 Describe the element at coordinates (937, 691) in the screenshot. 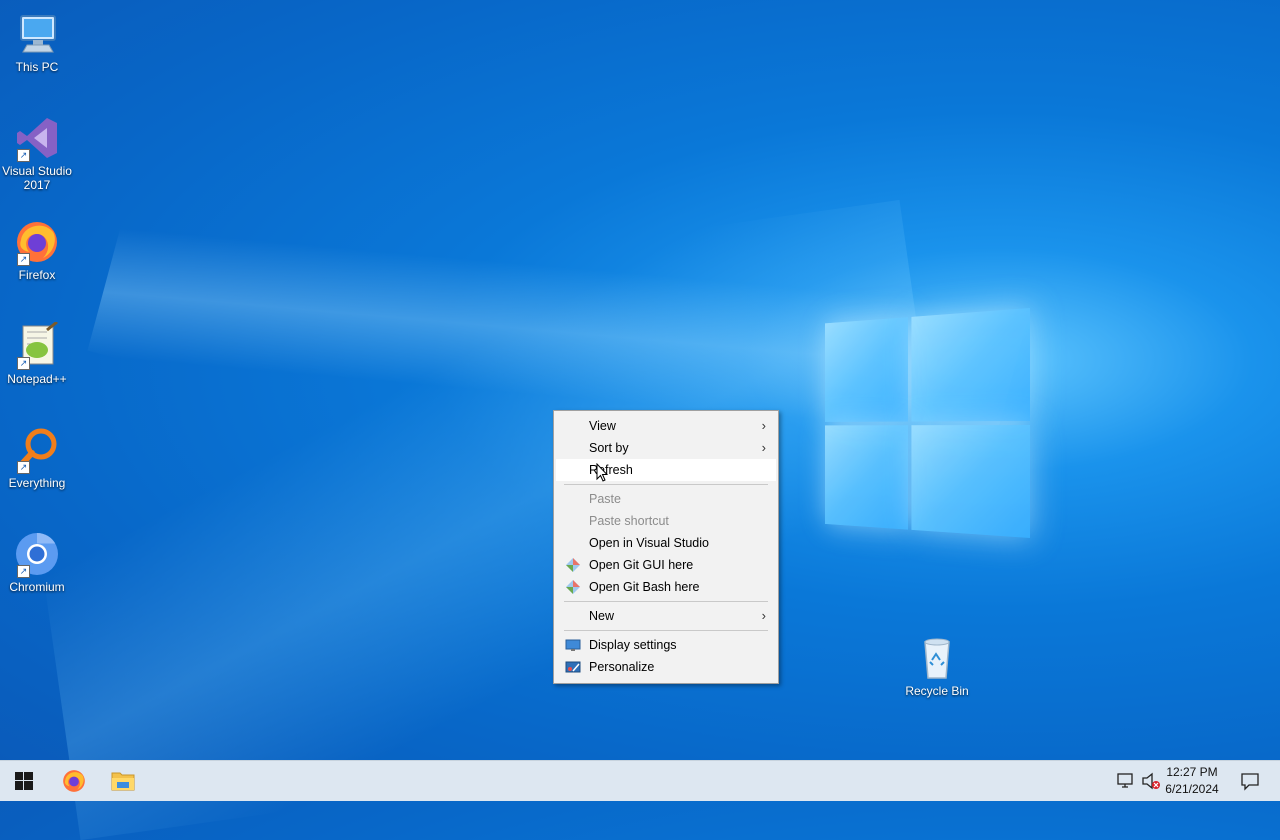

I see `desktop-icon-label: Recycle Bin` at that location.